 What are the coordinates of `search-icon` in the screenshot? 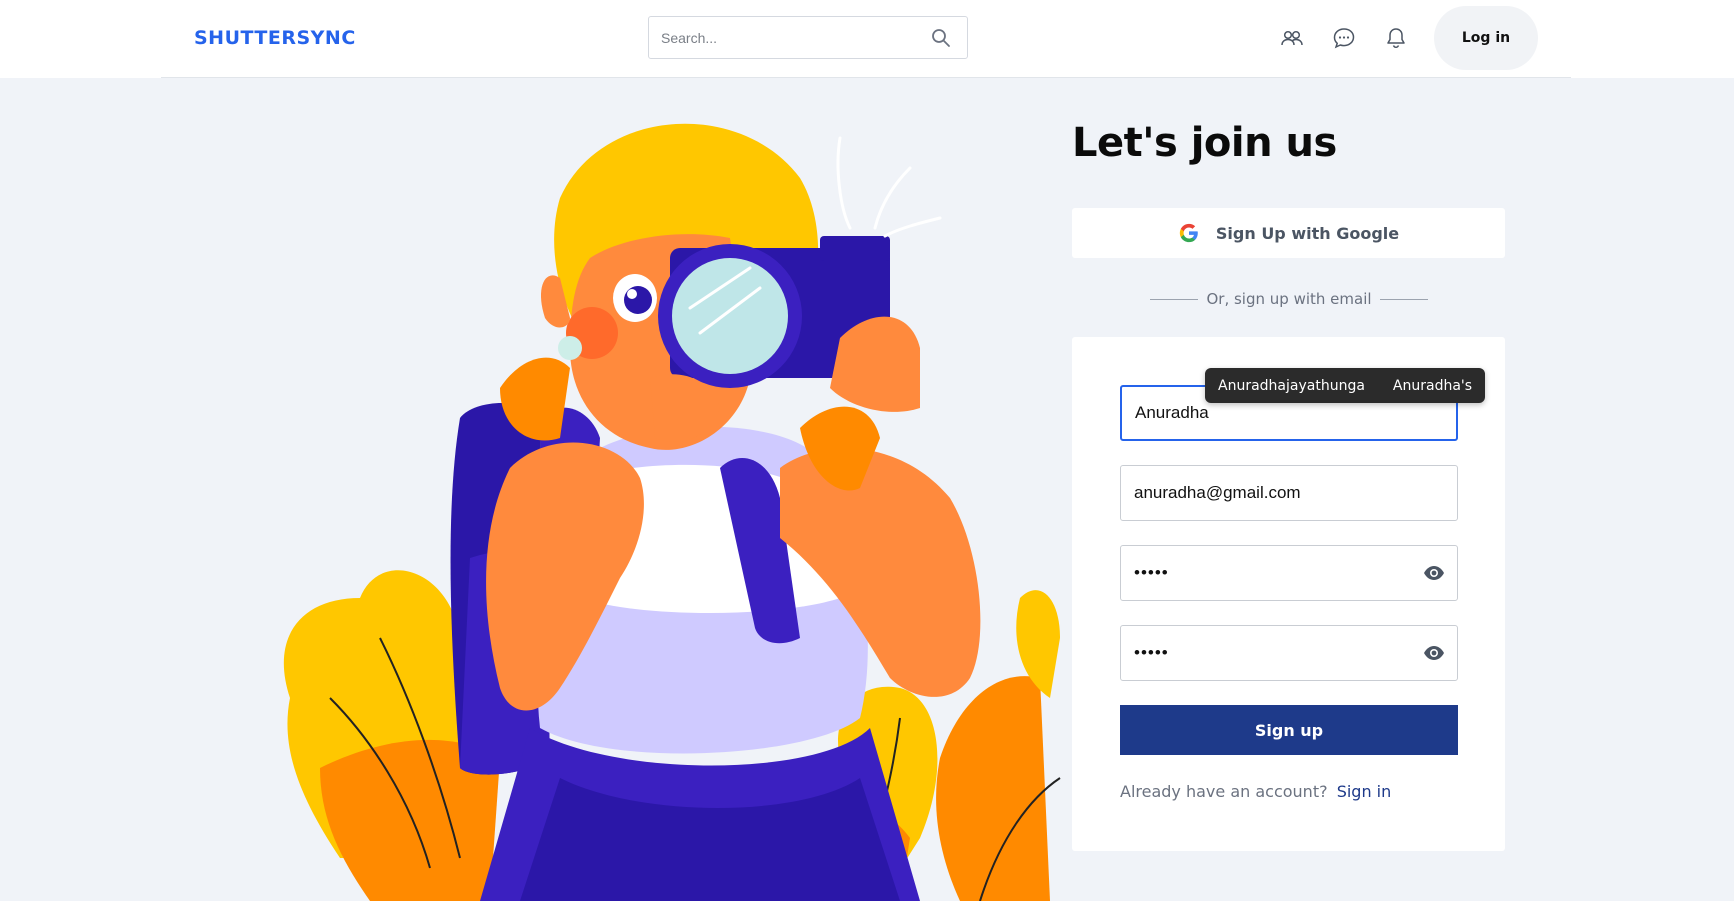 It's located at (941, 38).